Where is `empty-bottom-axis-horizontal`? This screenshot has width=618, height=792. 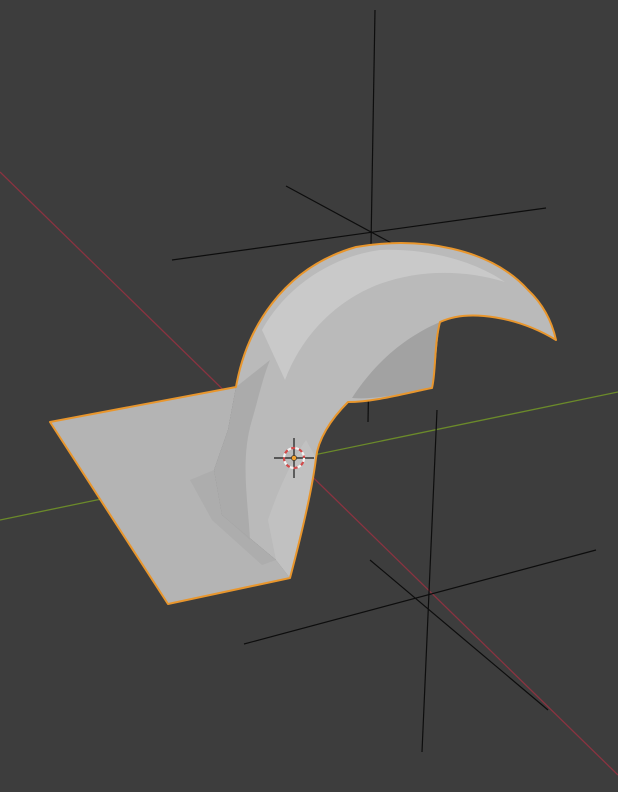 empty-bottom-axis-horizontal is located at coordinates (420, 597).